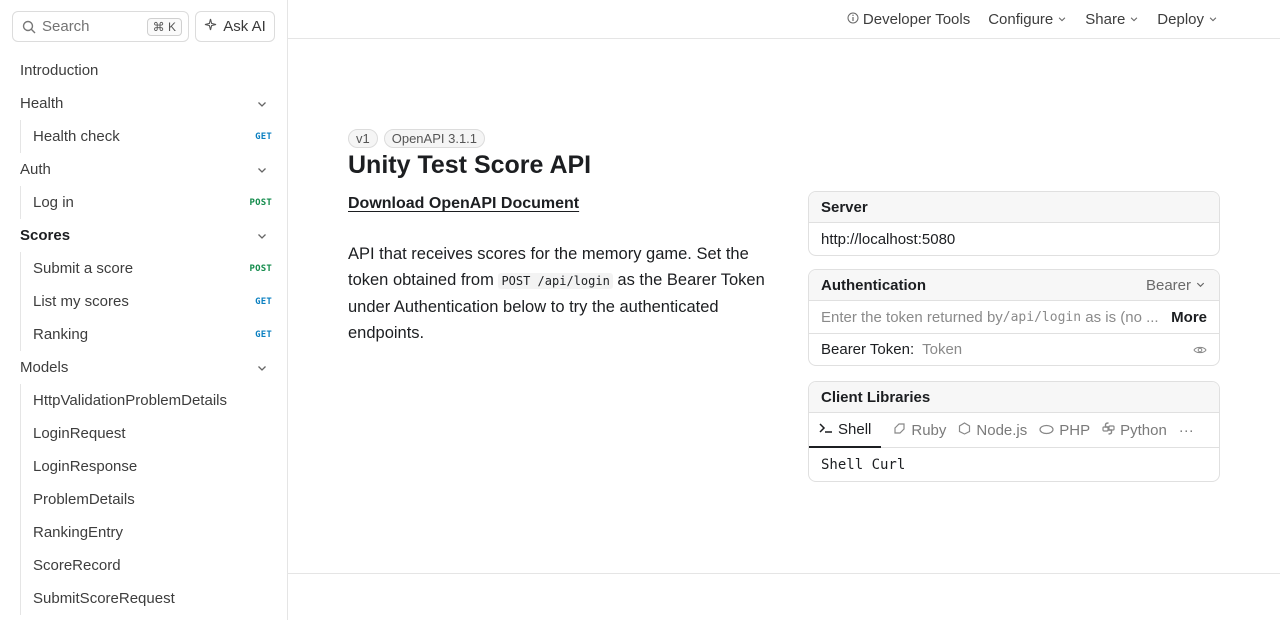 The image size is (1280, 620). Describe the element at coordinates (148, 268) in the screenshot. I see `sidebar-item-submit-score: Submit a score POST` at that location.